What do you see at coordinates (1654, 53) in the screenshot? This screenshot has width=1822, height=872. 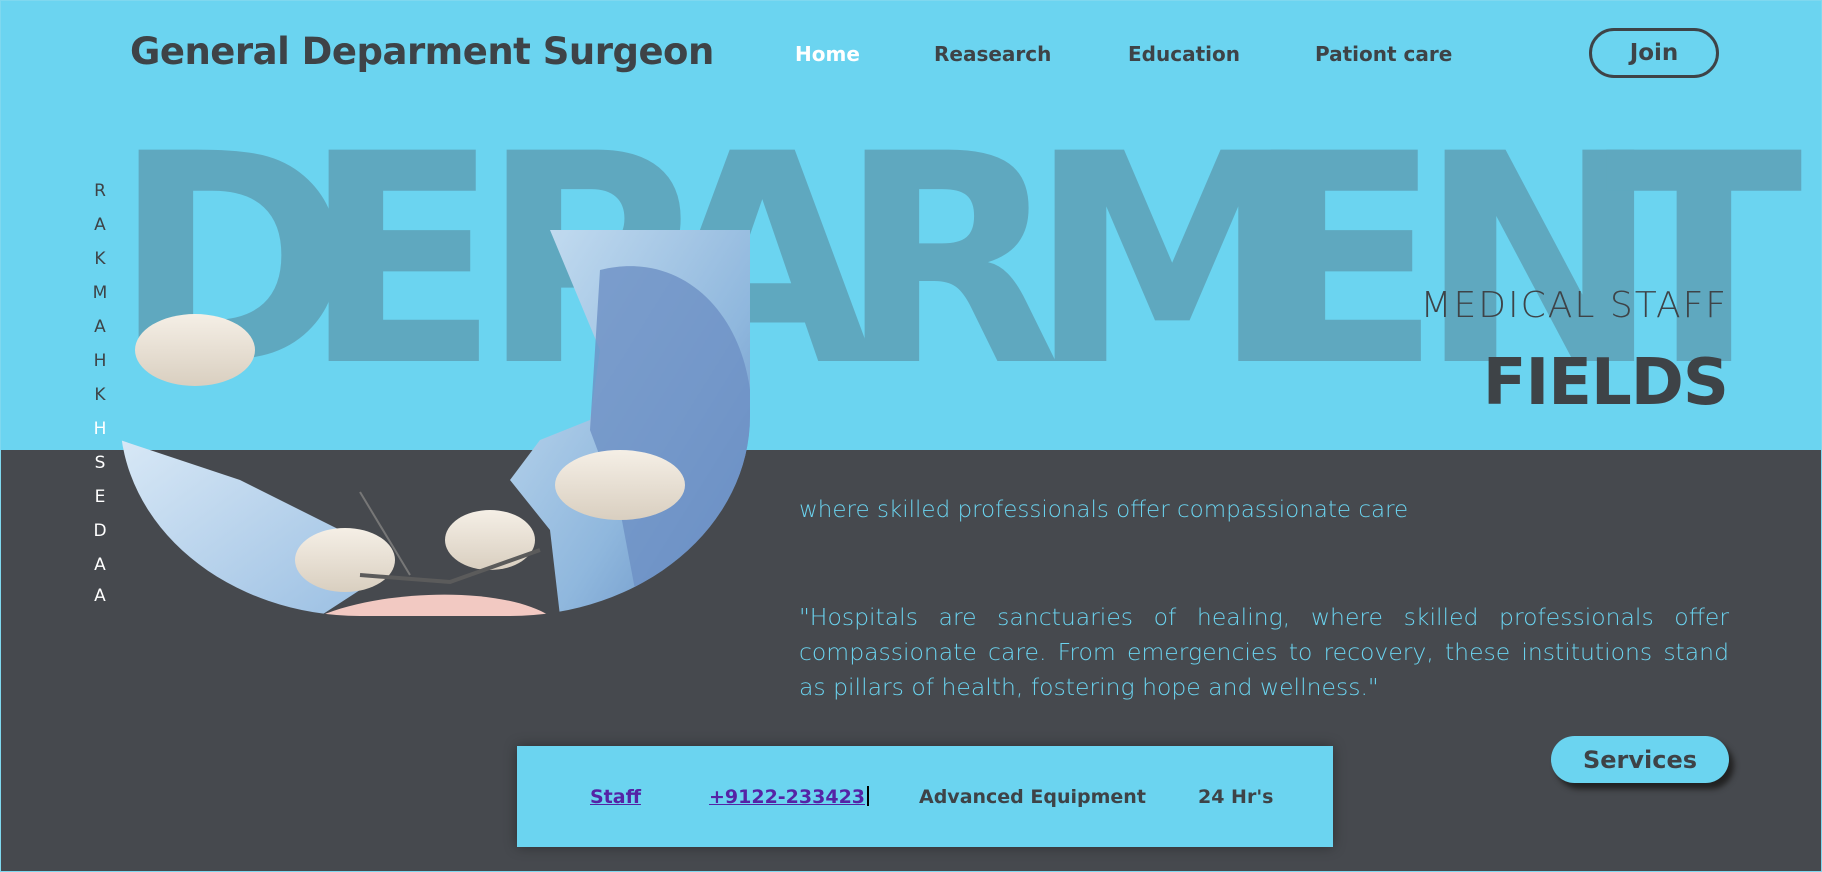 I see `join-button: Join` at bounding box center [1654, 53].